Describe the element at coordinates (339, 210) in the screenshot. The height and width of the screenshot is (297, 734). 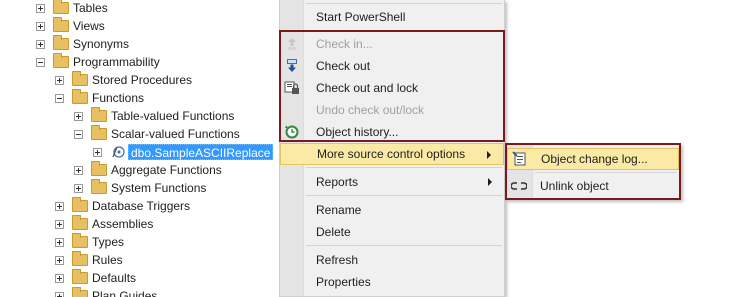
I see `menu-item-label: Rename` at that location.